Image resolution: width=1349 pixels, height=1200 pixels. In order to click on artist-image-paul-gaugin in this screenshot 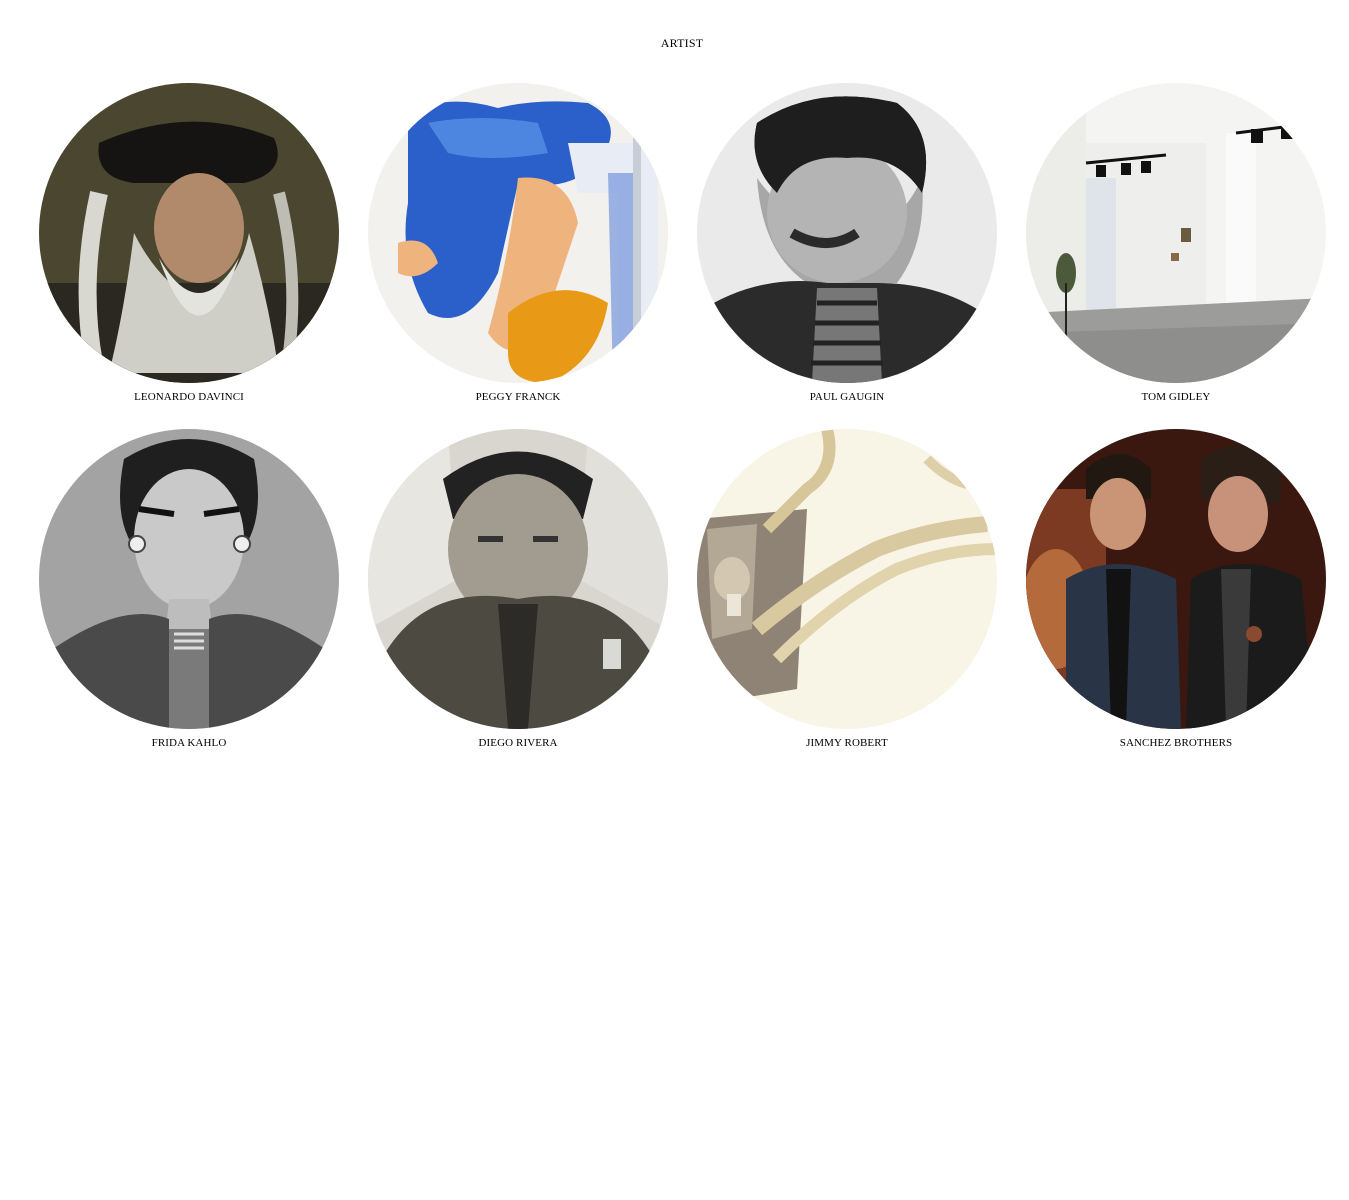, I will do `click(847, 233)`.